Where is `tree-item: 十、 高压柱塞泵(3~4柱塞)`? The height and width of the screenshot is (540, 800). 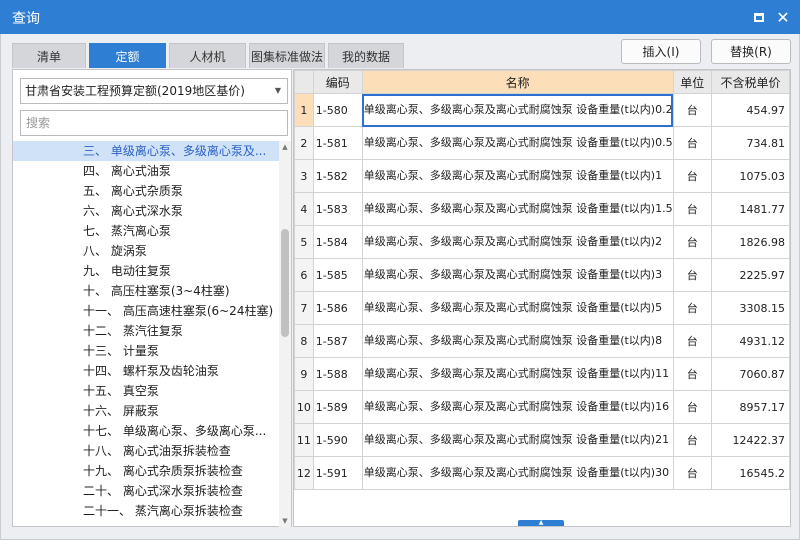 tree-item: 十、 高压柱塞泵(3~4柱塞) is located at coordinates (146, 291).